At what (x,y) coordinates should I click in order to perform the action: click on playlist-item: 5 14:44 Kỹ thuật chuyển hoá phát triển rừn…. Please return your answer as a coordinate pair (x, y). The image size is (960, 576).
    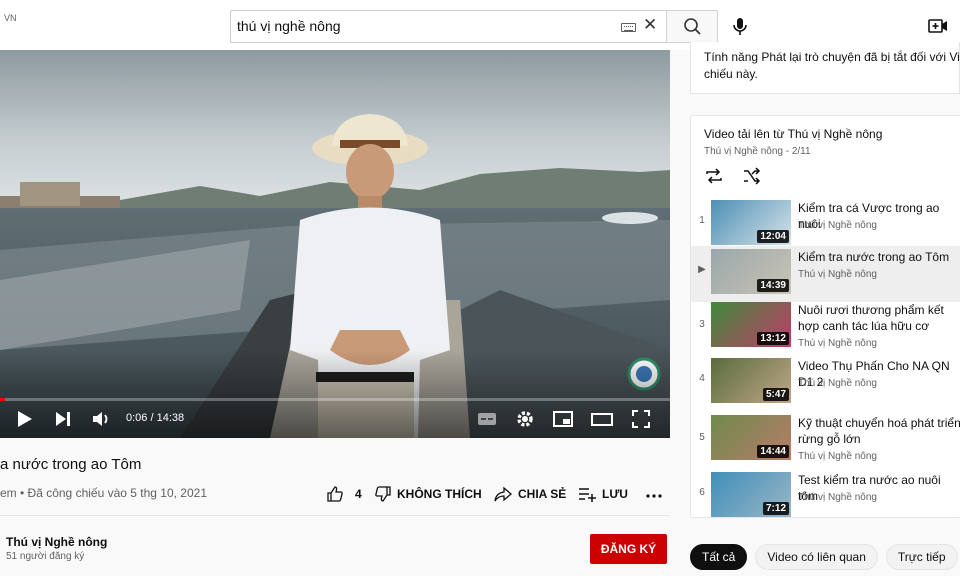
    Looking at the image, I should click on (825, 440).